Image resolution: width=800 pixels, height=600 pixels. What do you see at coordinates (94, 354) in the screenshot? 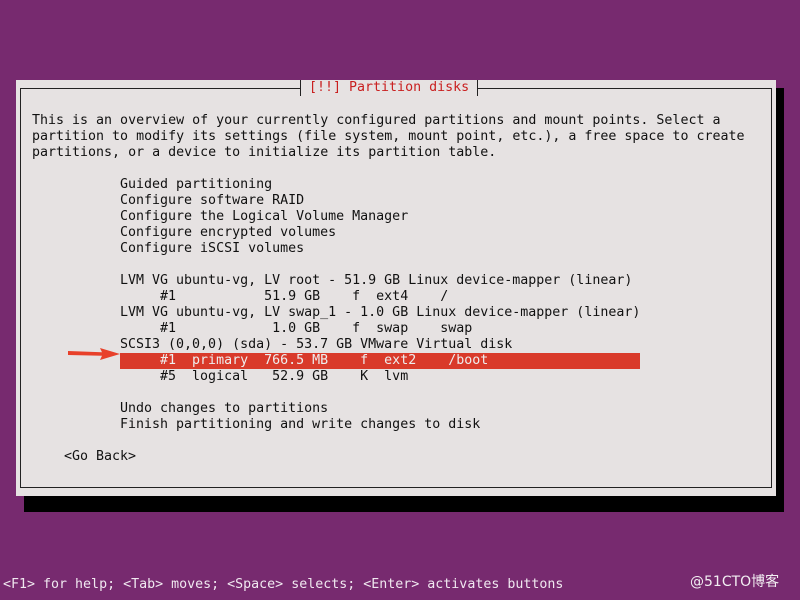
I see `arrow-annotation-icon` at bounding box center [94, 354].